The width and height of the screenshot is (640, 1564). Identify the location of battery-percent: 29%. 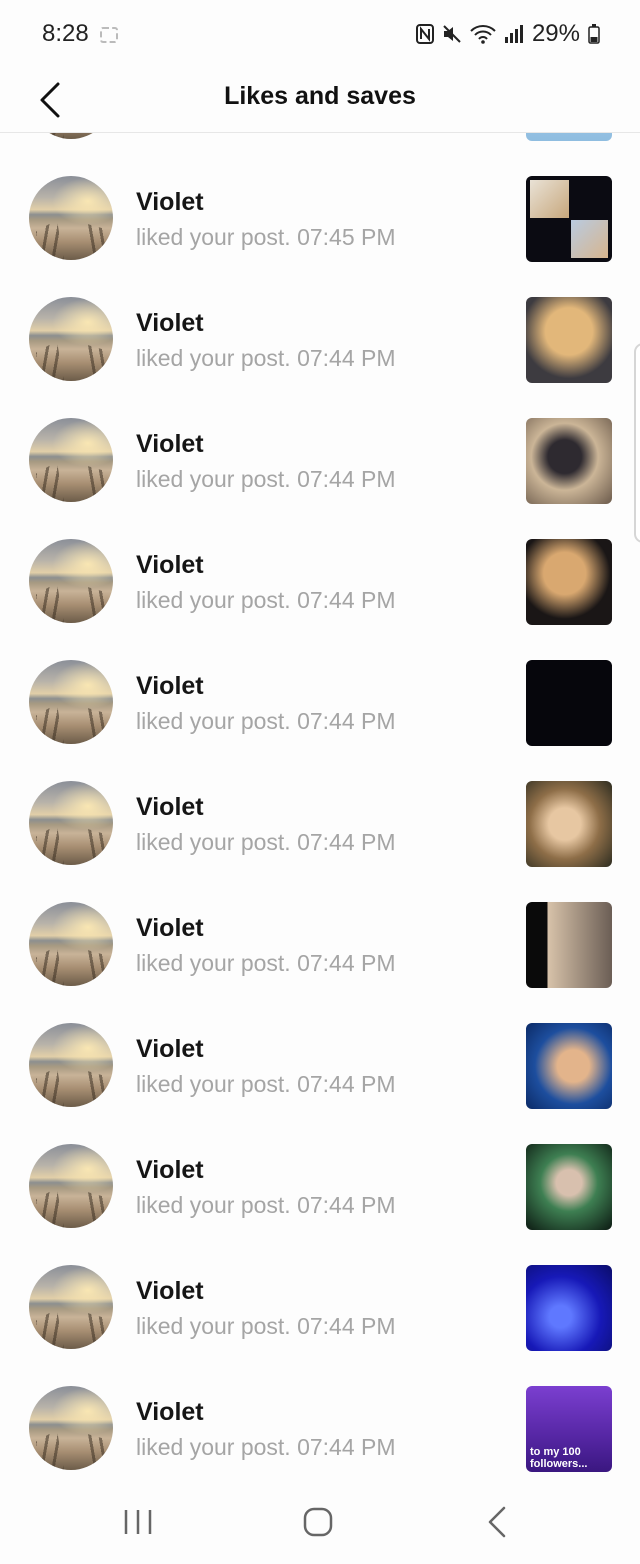
(555, 33).